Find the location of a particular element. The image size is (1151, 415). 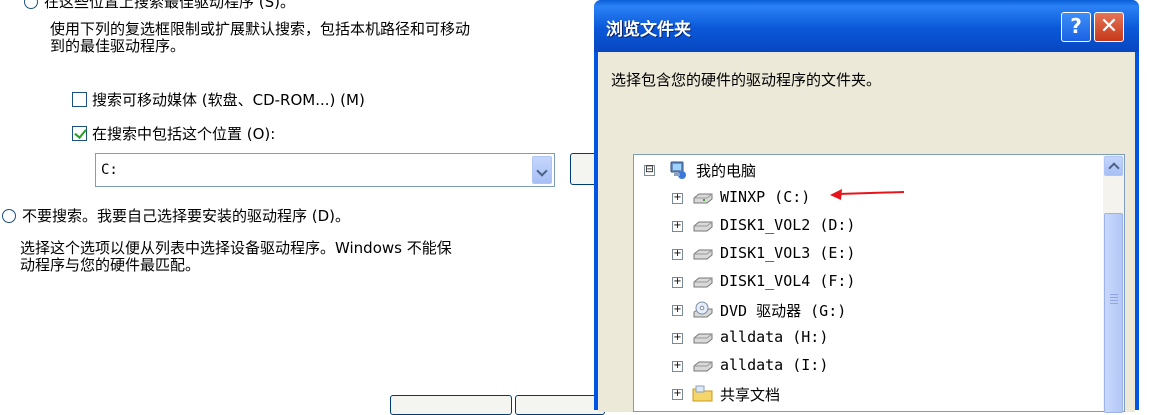

include-location-label: 在搜索中包括这个位置 (O): is located at coordinates (184, 134).